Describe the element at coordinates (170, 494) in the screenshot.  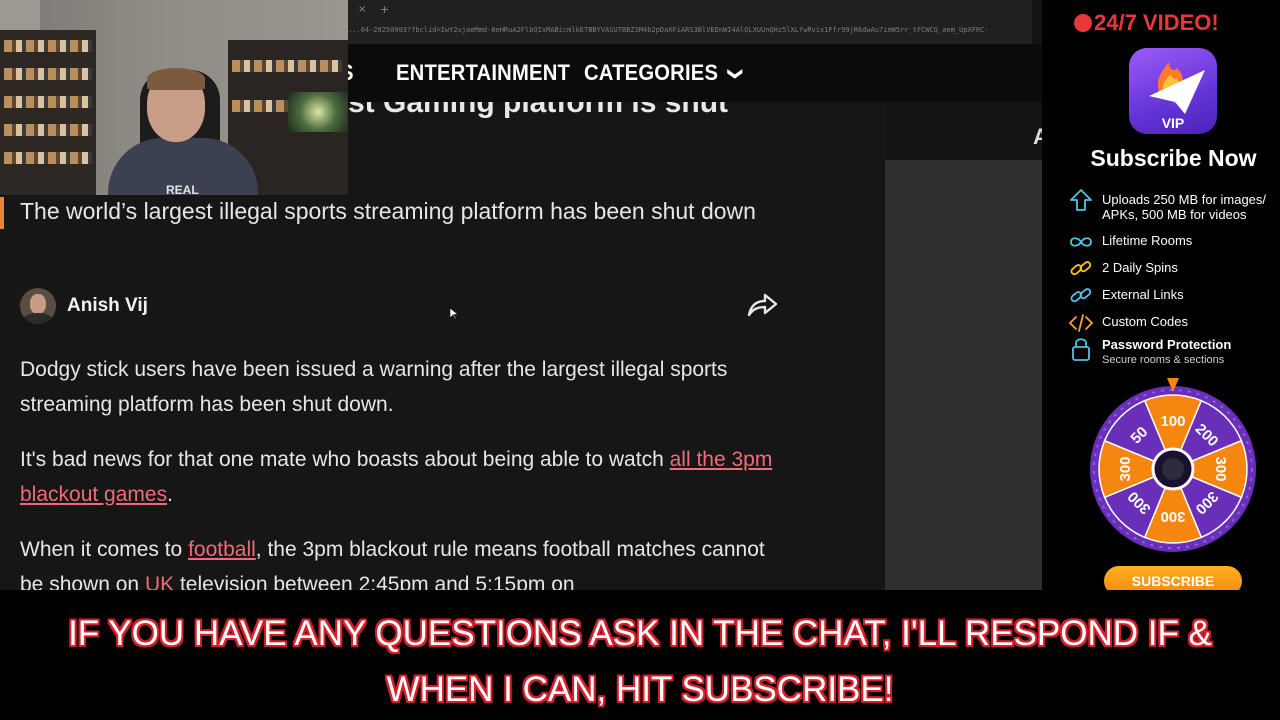
I see `paragraph-text: .` at that location.